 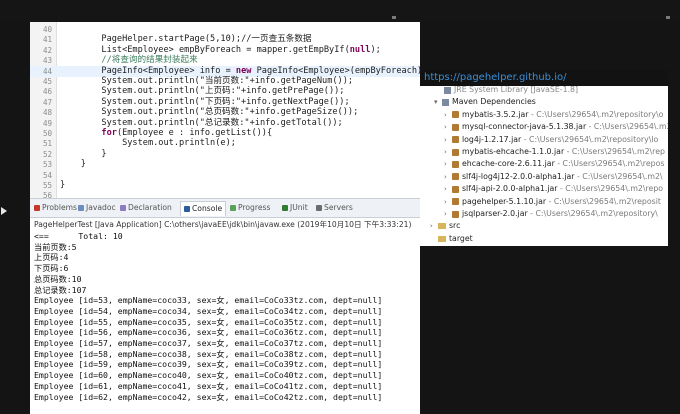 I want to click on console-line: 总记录数:107, so click(x=60, y=289).